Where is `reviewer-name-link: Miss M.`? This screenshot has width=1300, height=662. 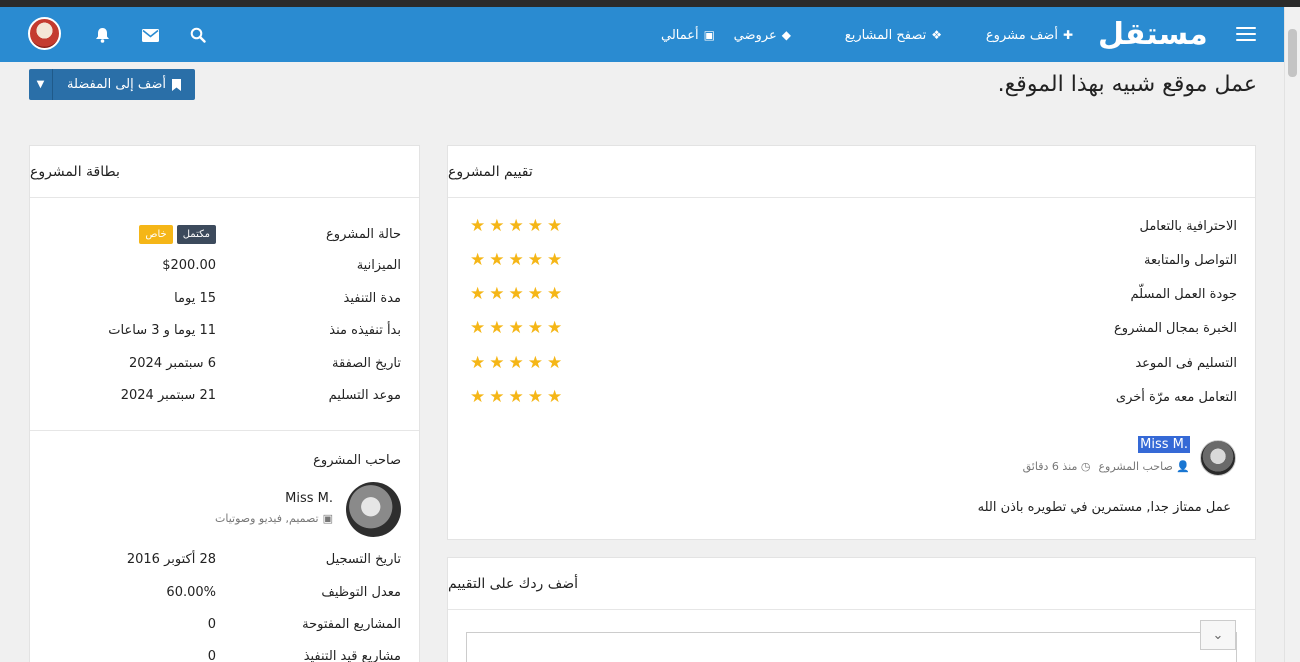 reviewer-name-link: Miss M. is located at coordinates (1164, 444).